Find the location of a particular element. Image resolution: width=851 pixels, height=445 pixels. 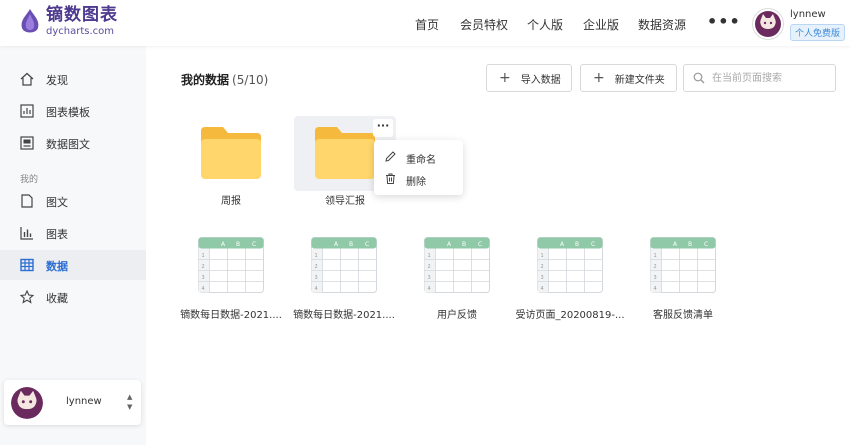

sidebar-item-data: 数据 is located at coordinates (73, 265).